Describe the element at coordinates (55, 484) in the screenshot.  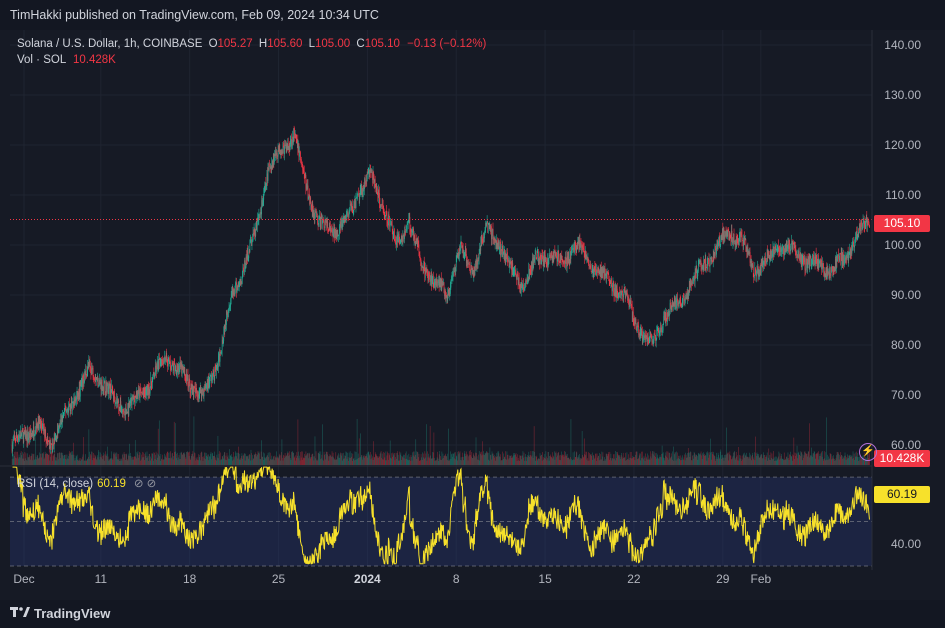
I see `rsi-label: RSI (14, close)` at that location.